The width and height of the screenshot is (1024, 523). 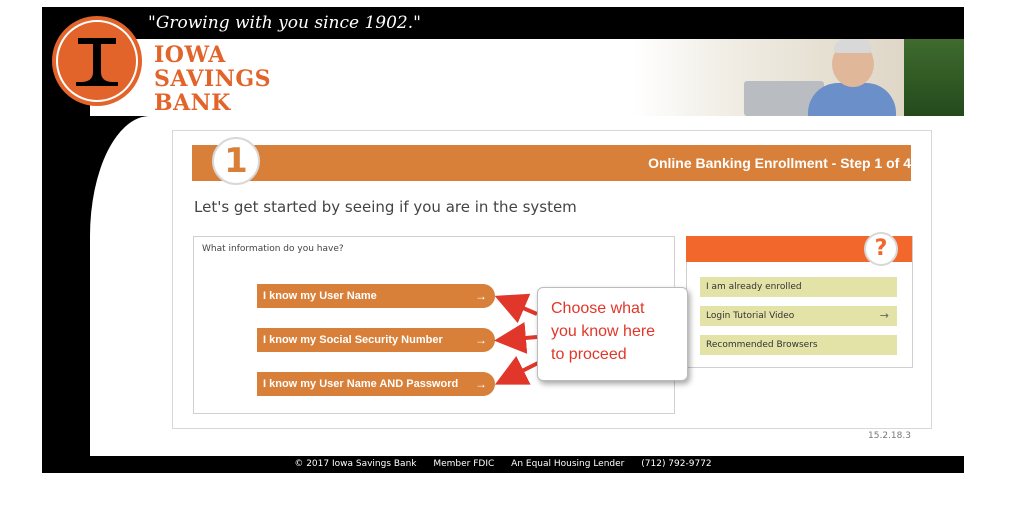 What do you see at coordinates (598, 308) in the screenshot?
I see `callout-line1: Choose what` at bounding box center [598, 308].